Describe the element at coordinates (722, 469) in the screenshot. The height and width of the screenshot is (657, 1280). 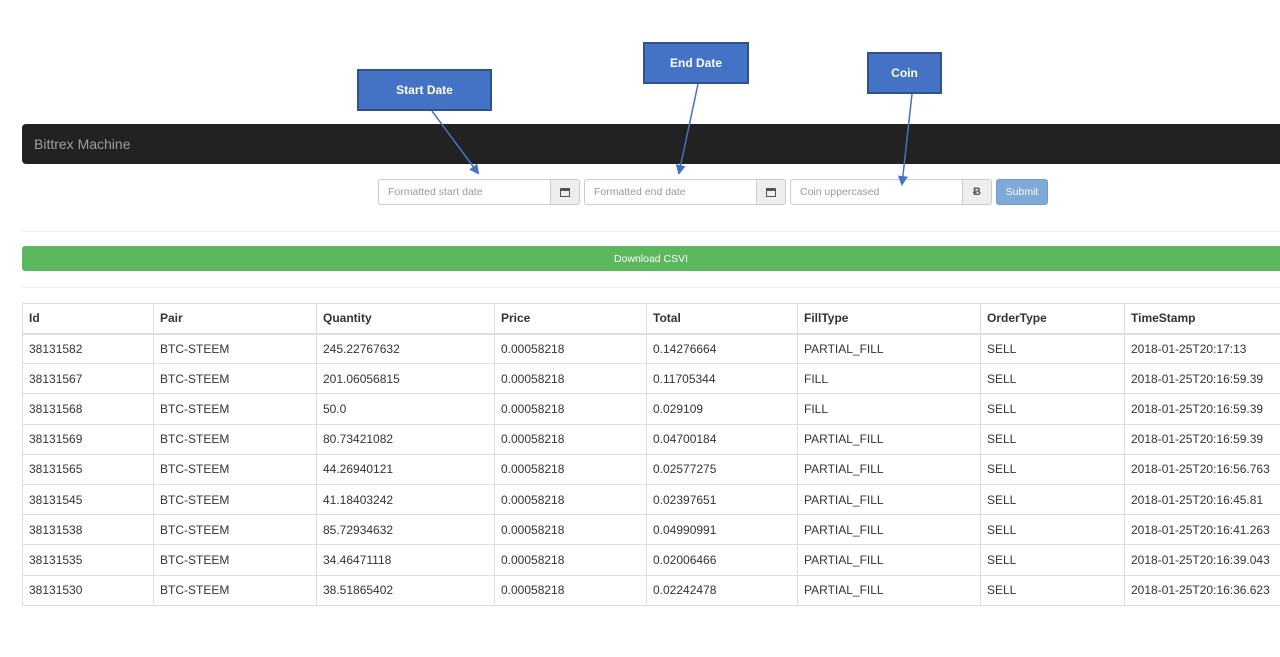
I see `cell-total: 0.02577275` at that location.